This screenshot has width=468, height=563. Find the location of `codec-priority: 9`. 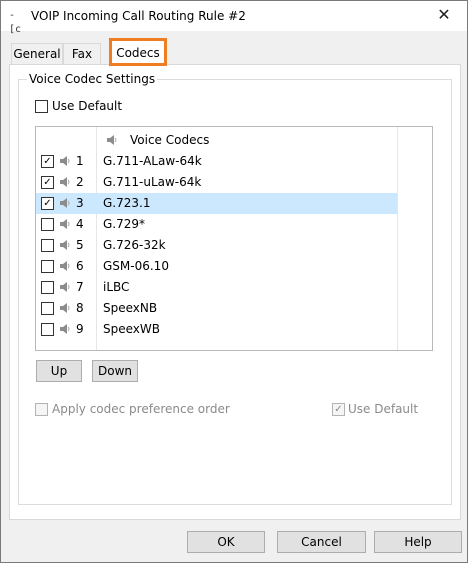

codec-priority: 9 is located at coordinates (80, 329).